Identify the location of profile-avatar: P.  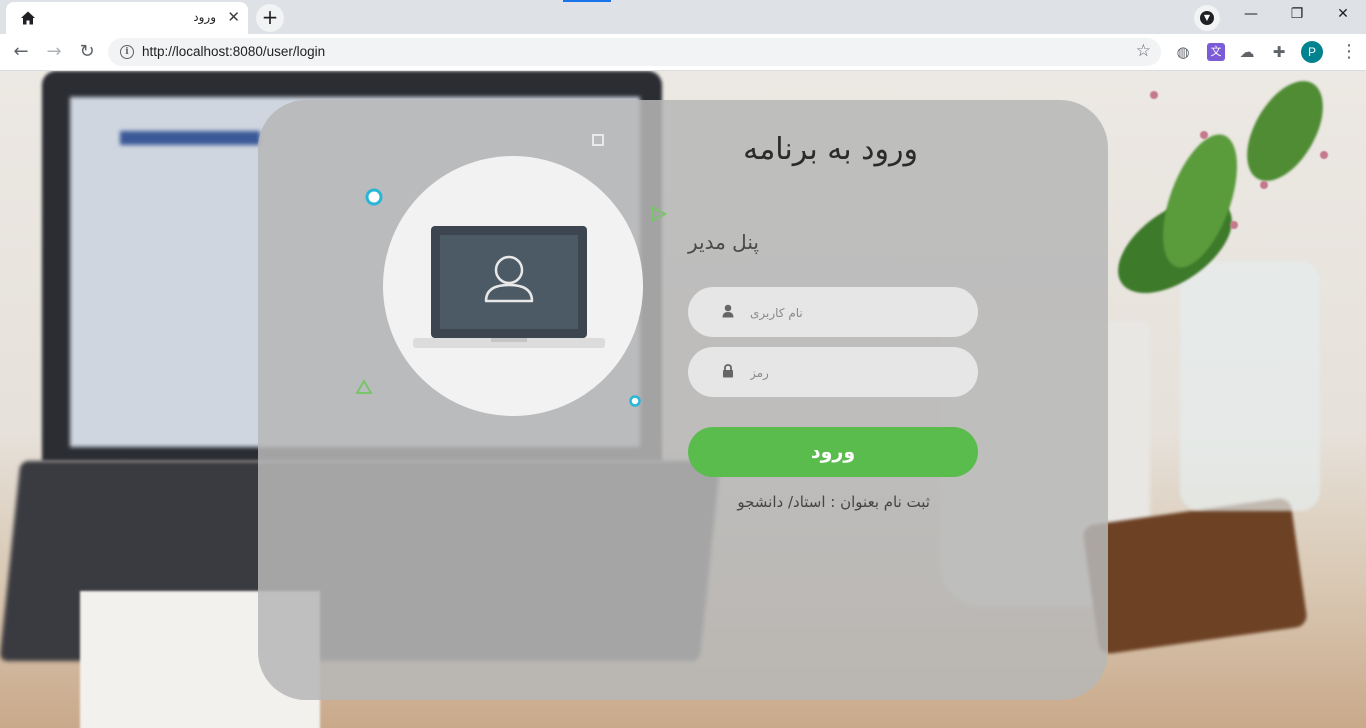
(1312, 52).